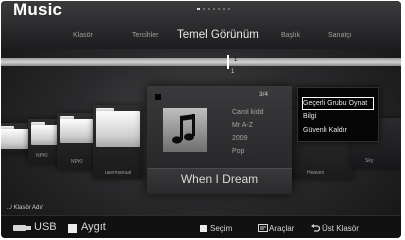  I want to click on page-indicator-dots, so click(213, 9).